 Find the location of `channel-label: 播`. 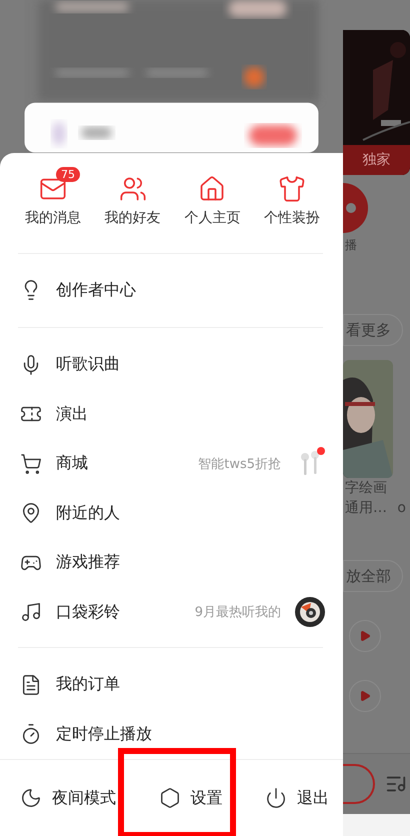

channel-label: 播 is located at coordinates (351, 245).